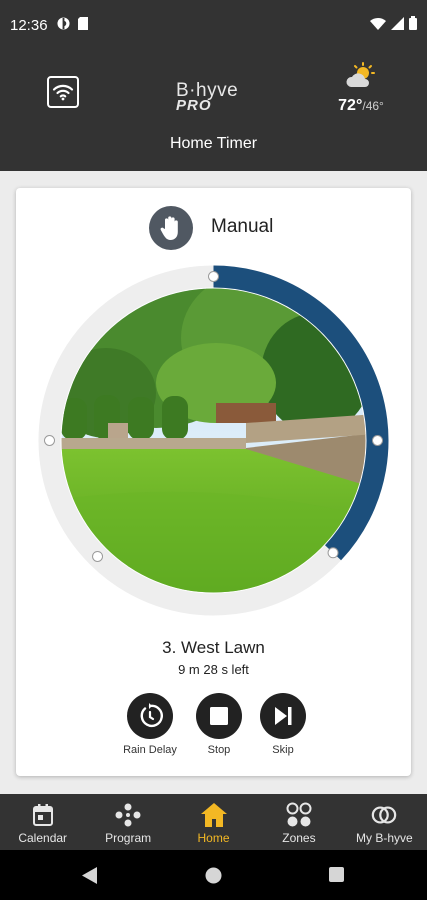 The height and width of the screenshot is (900, 427). I want to click on bhyve-pro-logo: B·hyve PRO, so click(217, 97).